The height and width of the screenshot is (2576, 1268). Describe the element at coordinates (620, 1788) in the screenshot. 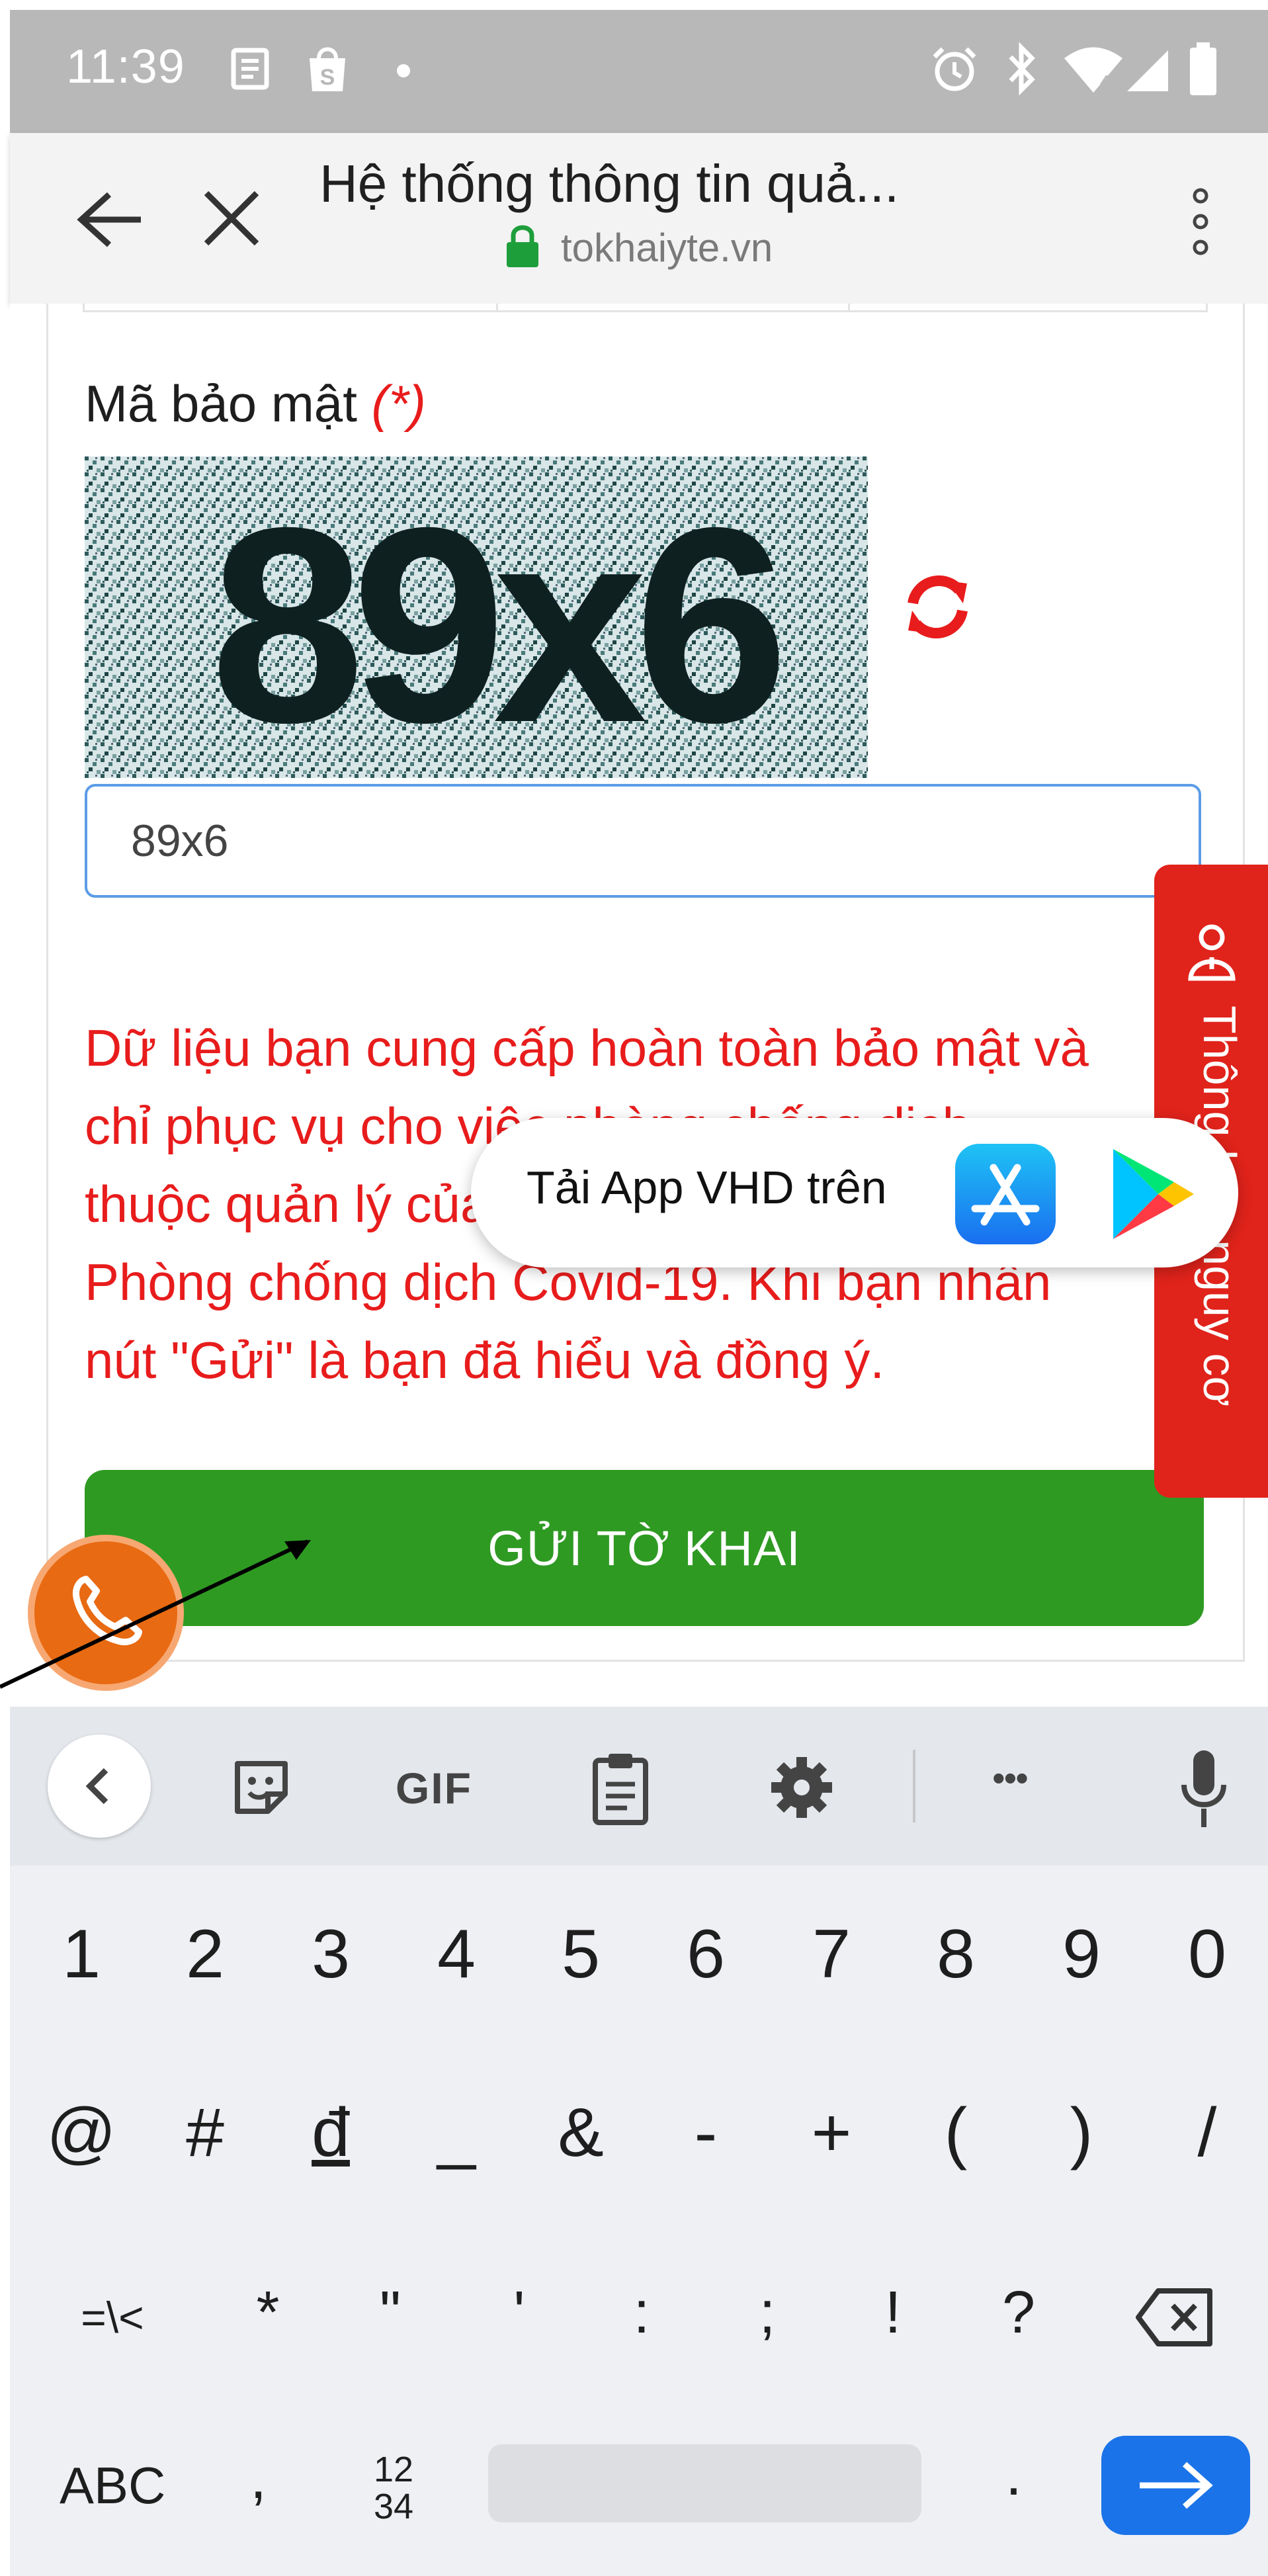

I see `clipboard-icon` at that location.